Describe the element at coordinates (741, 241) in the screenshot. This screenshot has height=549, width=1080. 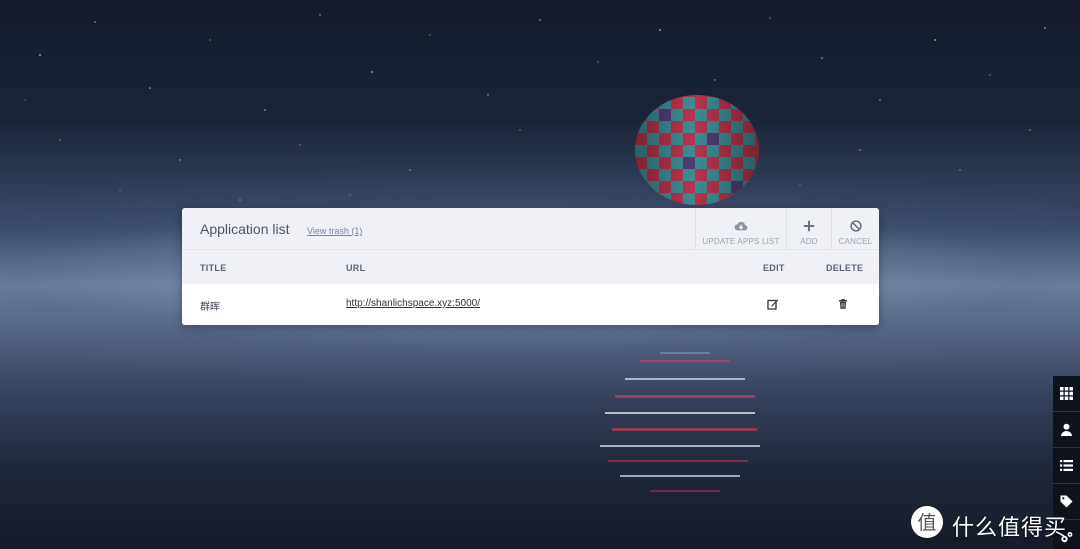
I see `update-apps-list-label: UPDATE APPS LIST` at that location.